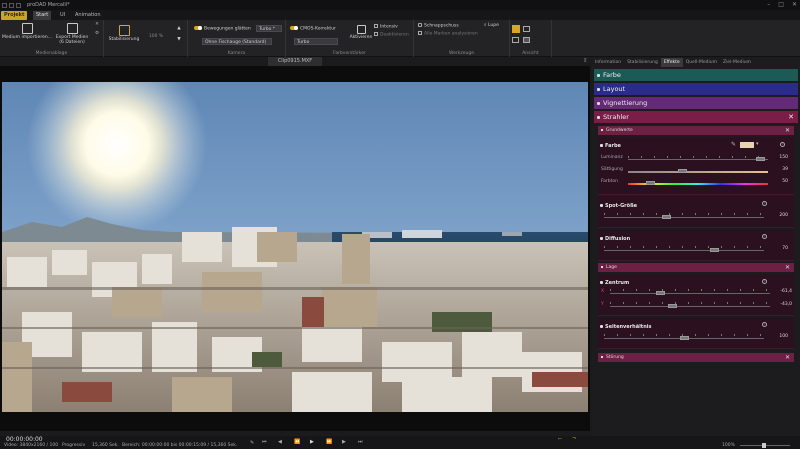  Describe the element at coordinates (574, 439) in the screenshot. I see `mark-out-icon: ¬` at that location.